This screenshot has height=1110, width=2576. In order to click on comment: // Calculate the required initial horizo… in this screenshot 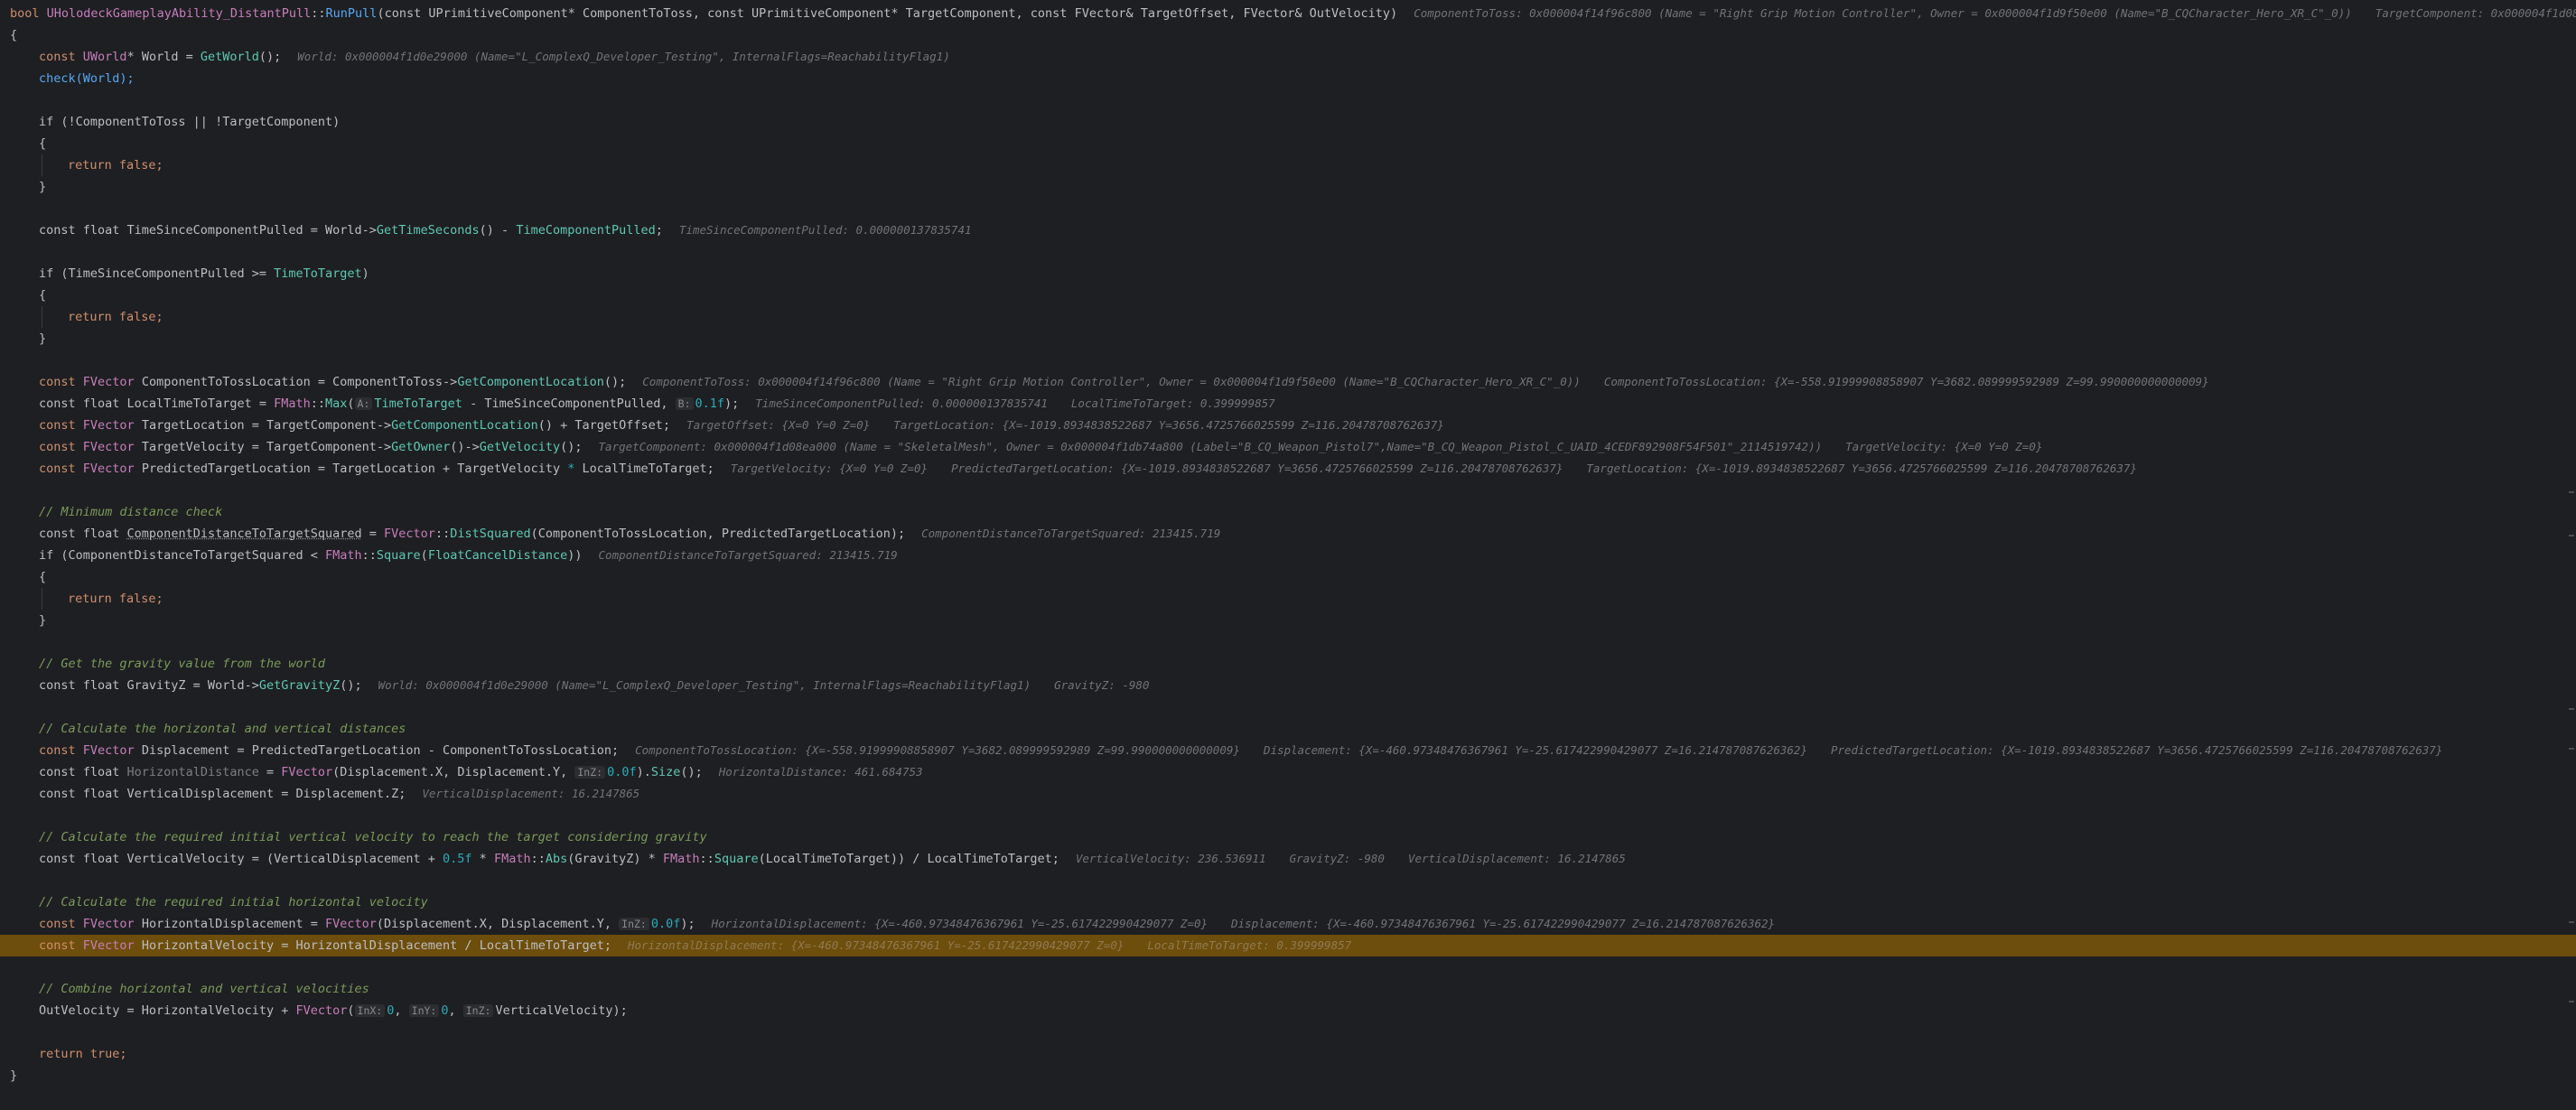, I will do `click(234, 902)`.